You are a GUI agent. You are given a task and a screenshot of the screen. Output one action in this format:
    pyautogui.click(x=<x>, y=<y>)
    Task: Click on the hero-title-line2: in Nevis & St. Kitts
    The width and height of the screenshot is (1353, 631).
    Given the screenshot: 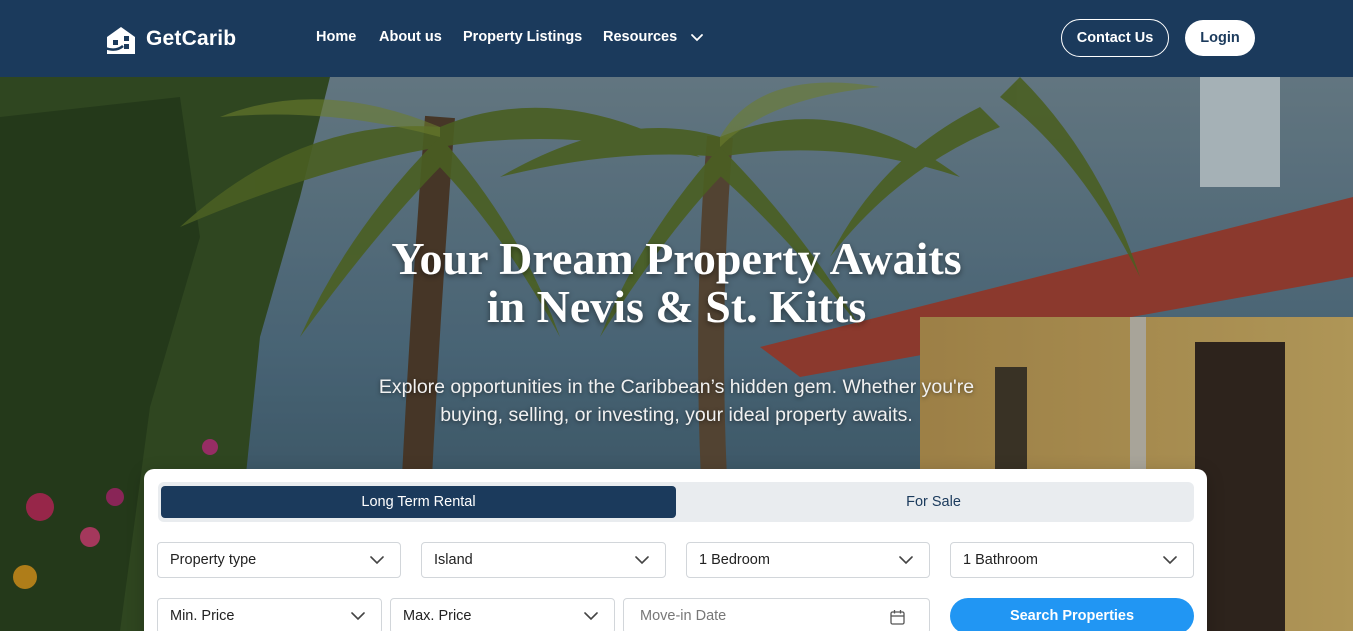 What is the action you would take?
    pyautogui.click(x=676, y=306)
    